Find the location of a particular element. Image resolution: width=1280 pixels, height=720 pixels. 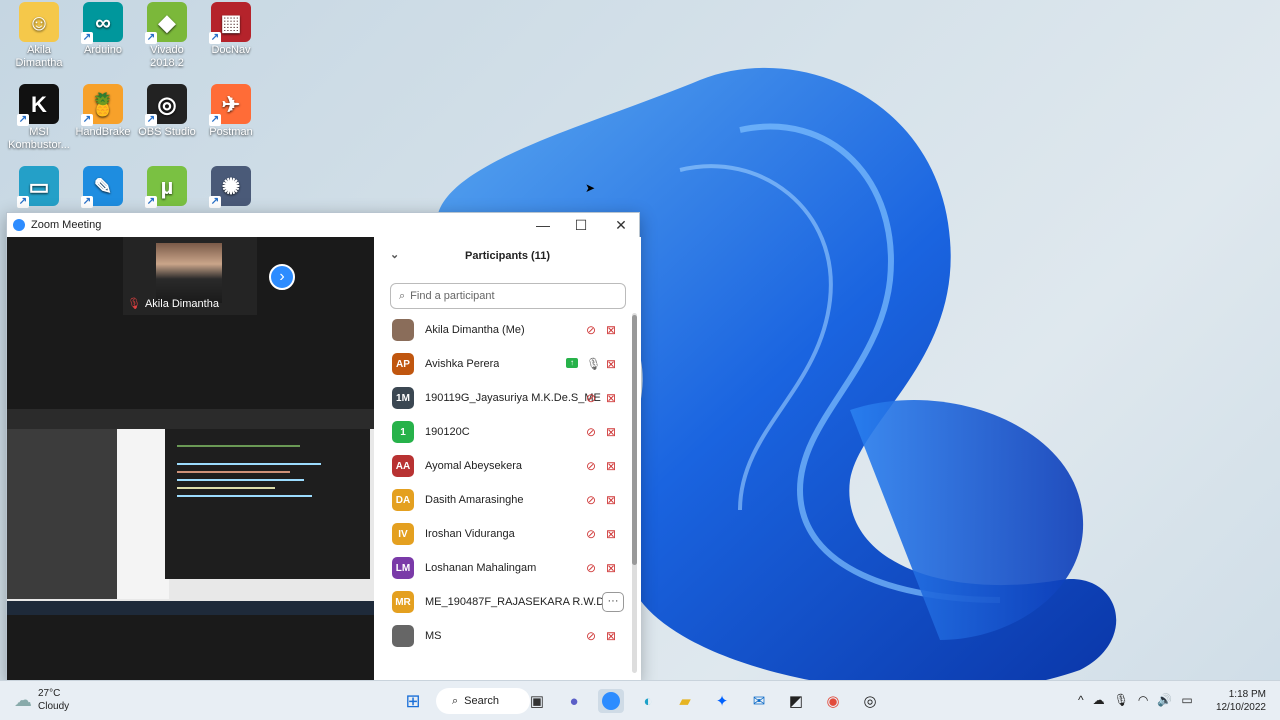

title-bar: Zoom Meeting — ☐ ✕ is located at coordinates (323, 225).